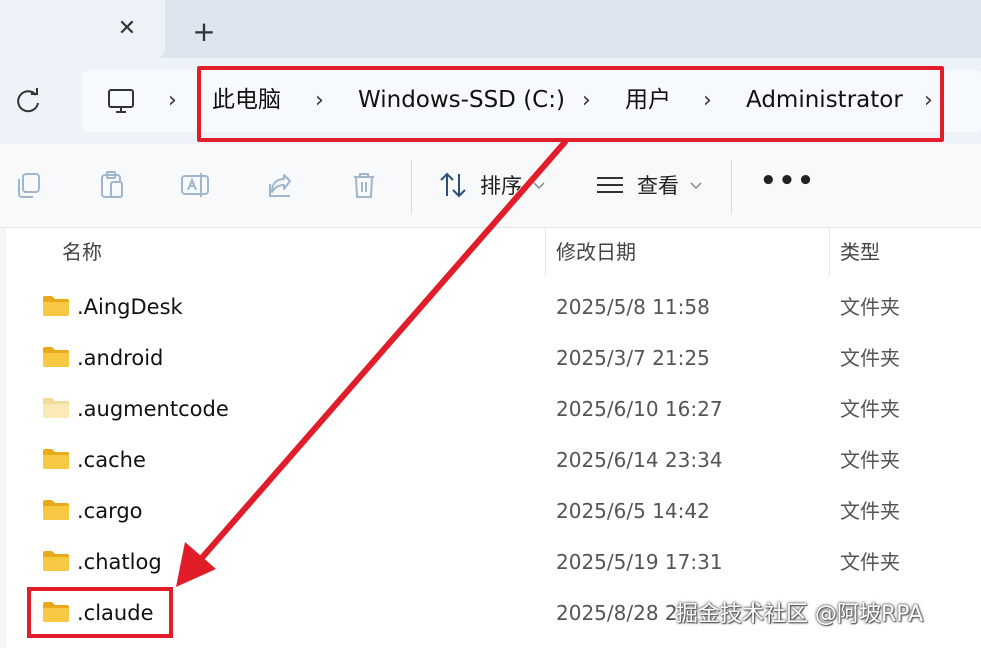 The height and width of the screenshot is (648, 981). What do you see at coordinates (130, 307) in the screenshot?
I see `file-name: .AingDesk` at bounding box center [130, 307].